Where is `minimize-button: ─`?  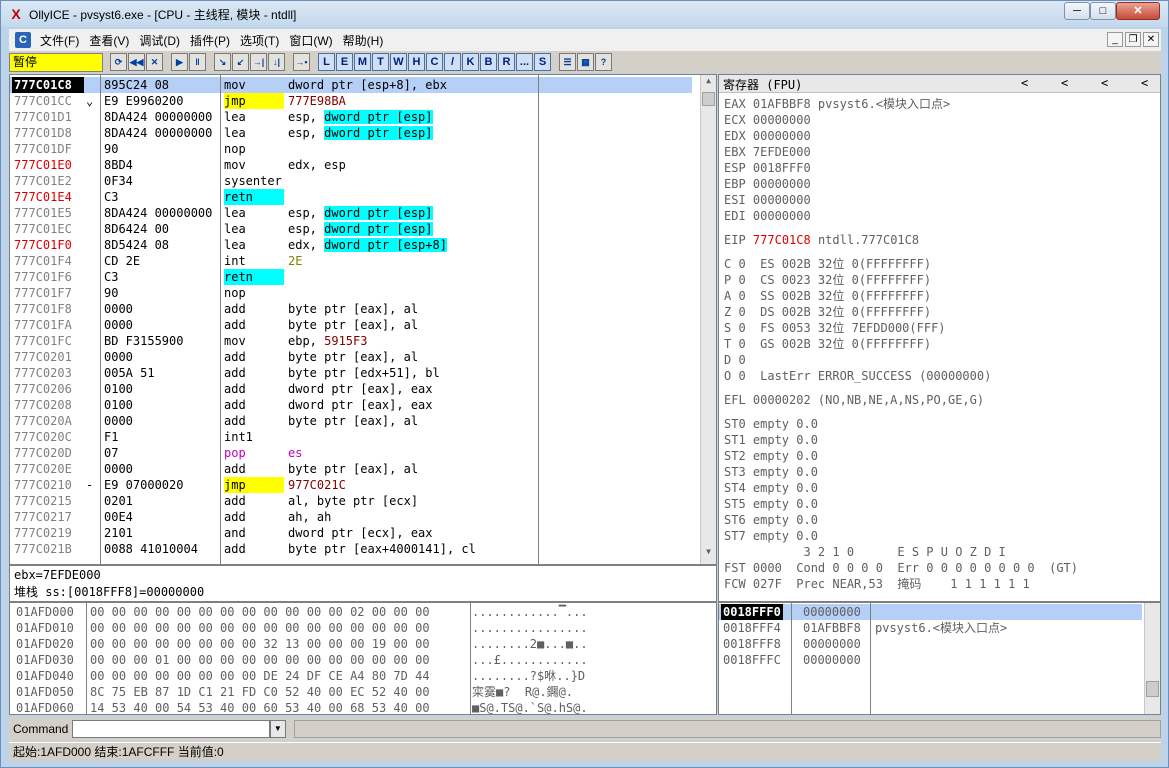
minimize-button: ─ is located at coordinates (1077, 11).